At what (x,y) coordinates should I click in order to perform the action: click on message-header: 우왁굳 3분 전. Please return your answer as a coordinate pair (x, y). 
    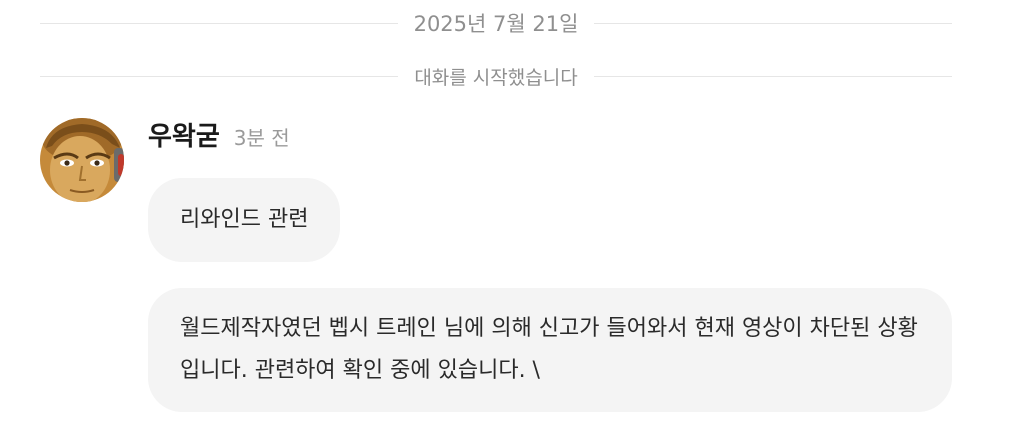
    Looking at the image, I should click on (219, 136).